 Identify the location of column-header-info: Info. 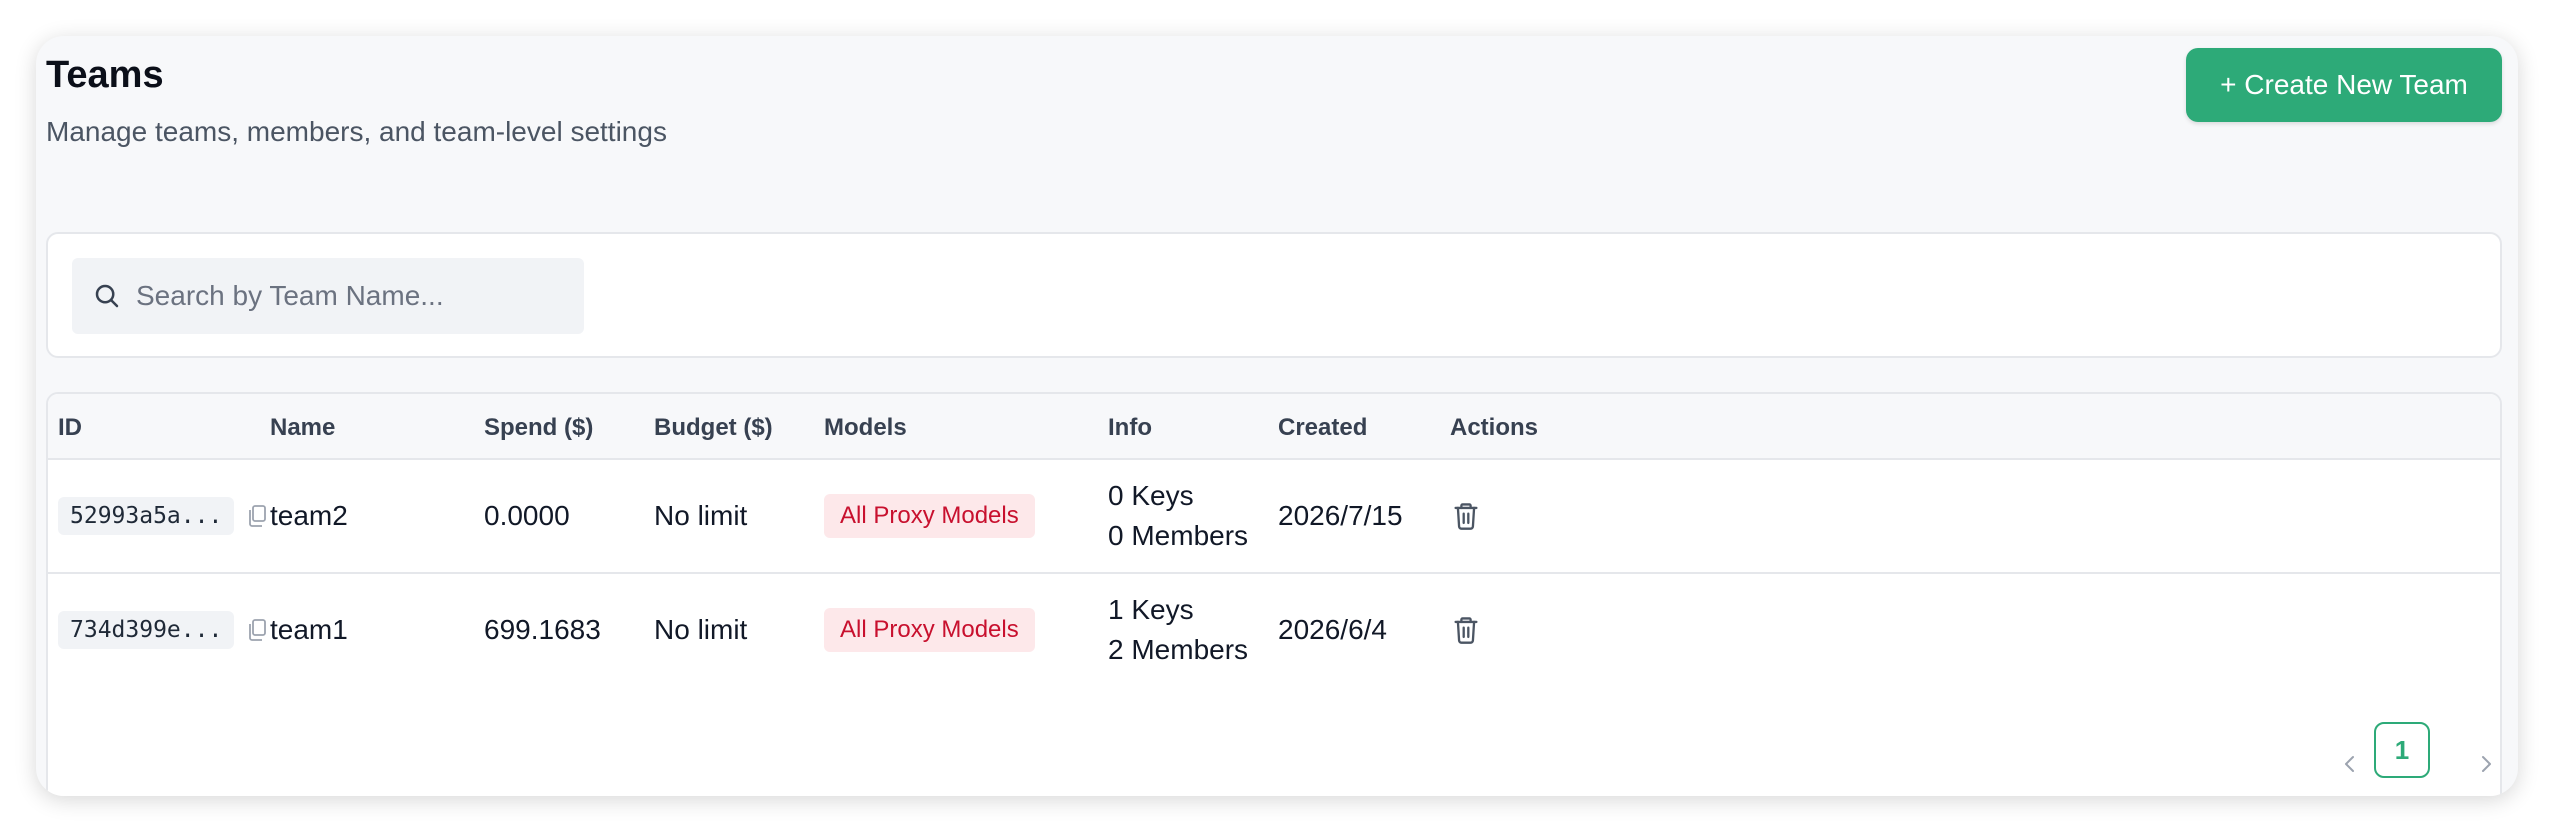
(1130, 427).